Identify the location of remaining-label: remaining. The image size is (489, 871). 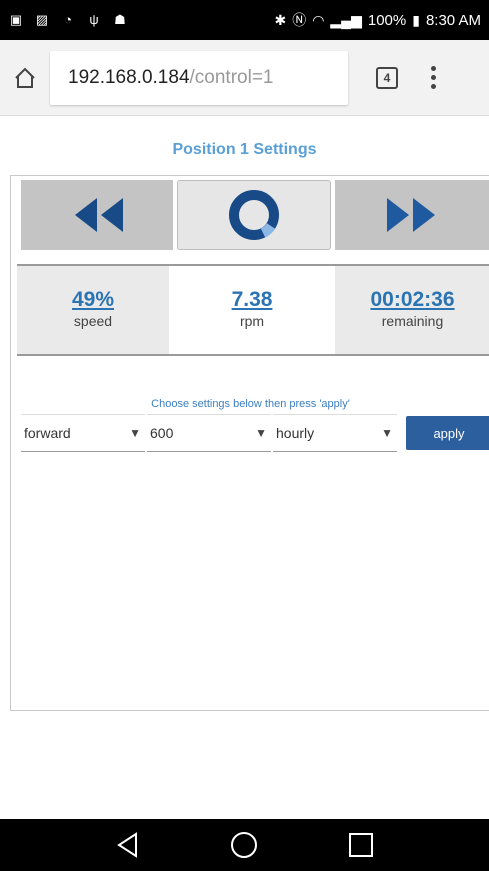
(412, 321).